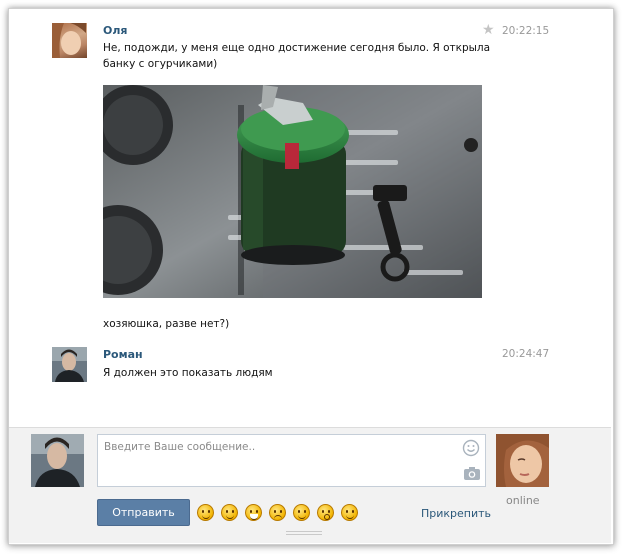 This screenshot has height=554, width=625. I want to click on resize-handle, so click(304, 534).